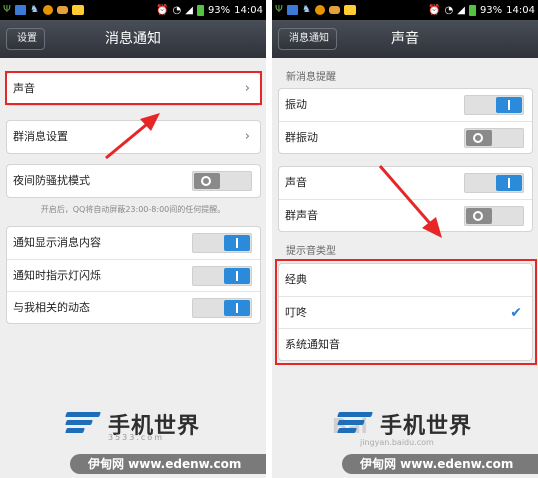  I want to click on watermark: 手机世界 3533.com 伊甸网 www.edenw.com, so click(133, 443).